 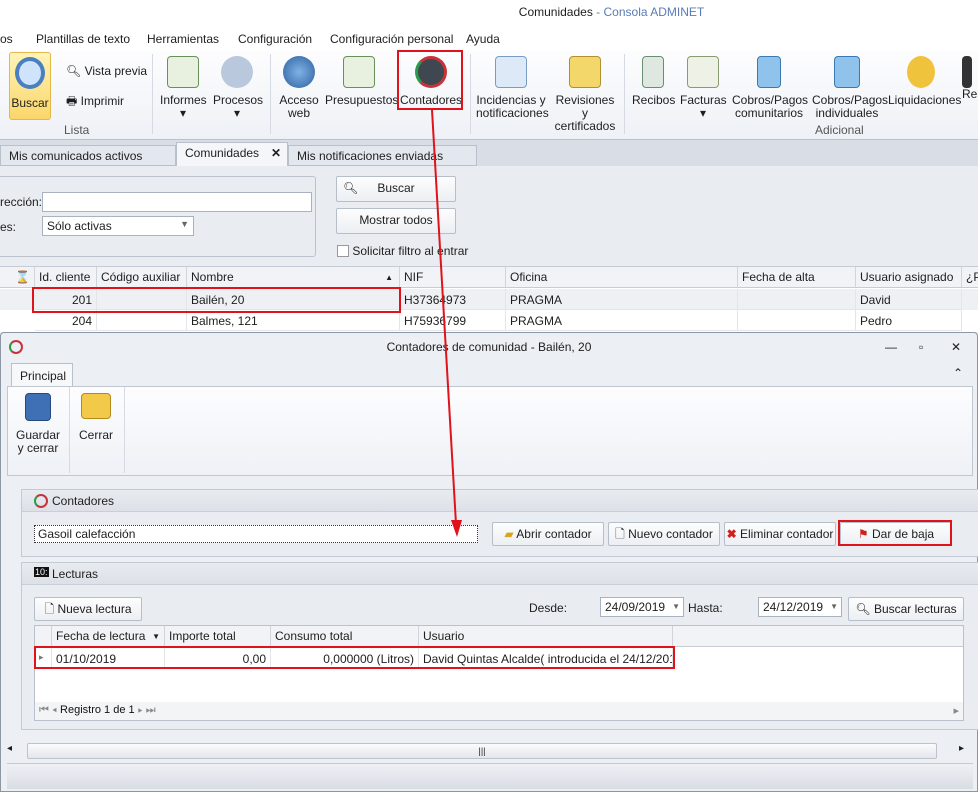 What do you see at coordinates (490, 776) in the screenshot?
I see `status-bar` at bounding box center [490, 776].